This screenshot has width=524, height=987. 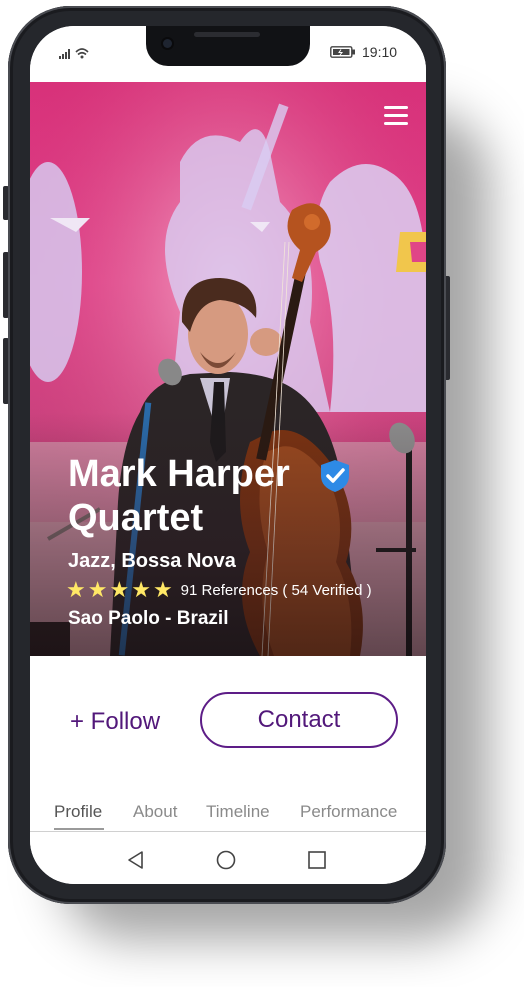 What do you see at coordinates (74, 53) in the screenshot?
I see `signal-wifi-icon` at bounding box center [74, 53].